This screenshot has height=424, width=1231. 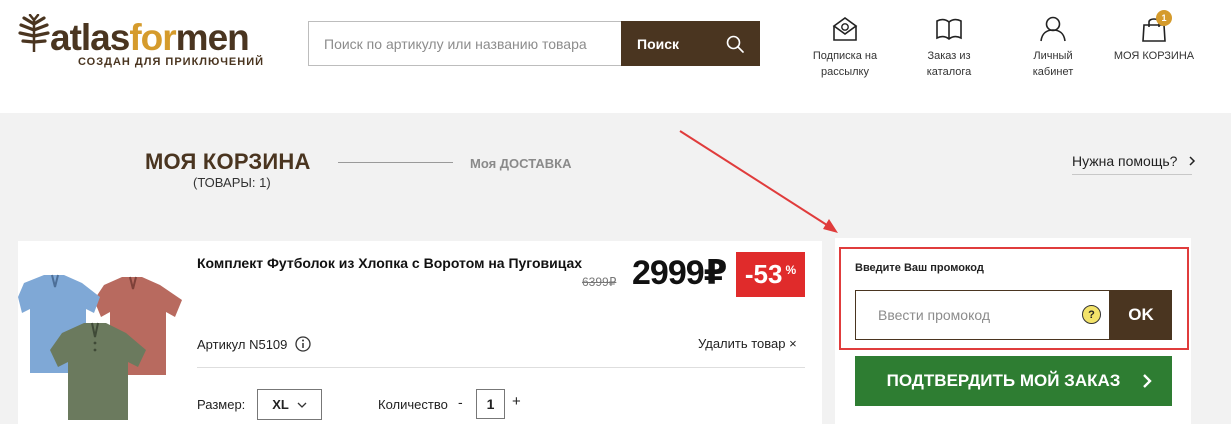 What do you see at coordinates (303, 344) in the screenshot?
I see `info-icon` at bounding box center [303, 344].